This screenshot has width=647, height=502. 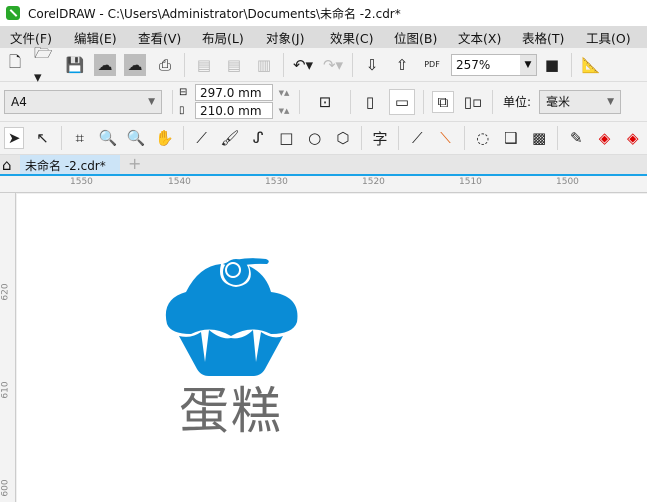 What do you see at coordinates (416, 37) in the screenshot?
I see `menu-bitmap: 位图(B)` at bounding box center [416, 37].